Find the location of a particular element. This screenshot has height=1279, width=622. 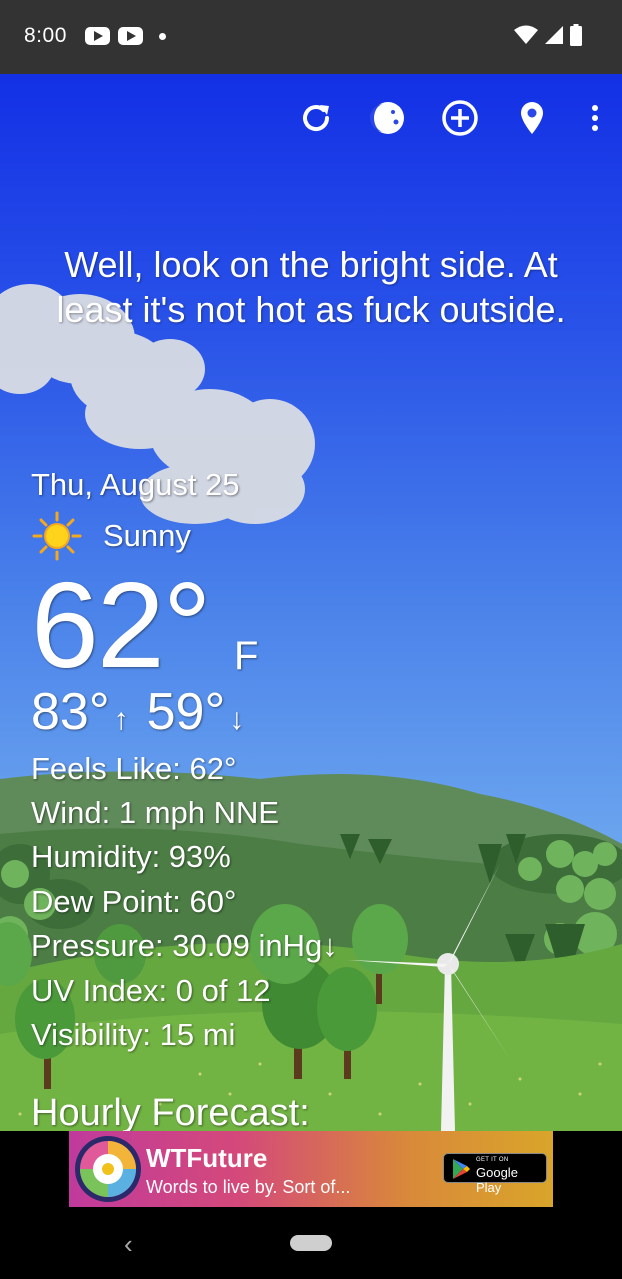

moon-phase-button is located at coordinates (388, 118).